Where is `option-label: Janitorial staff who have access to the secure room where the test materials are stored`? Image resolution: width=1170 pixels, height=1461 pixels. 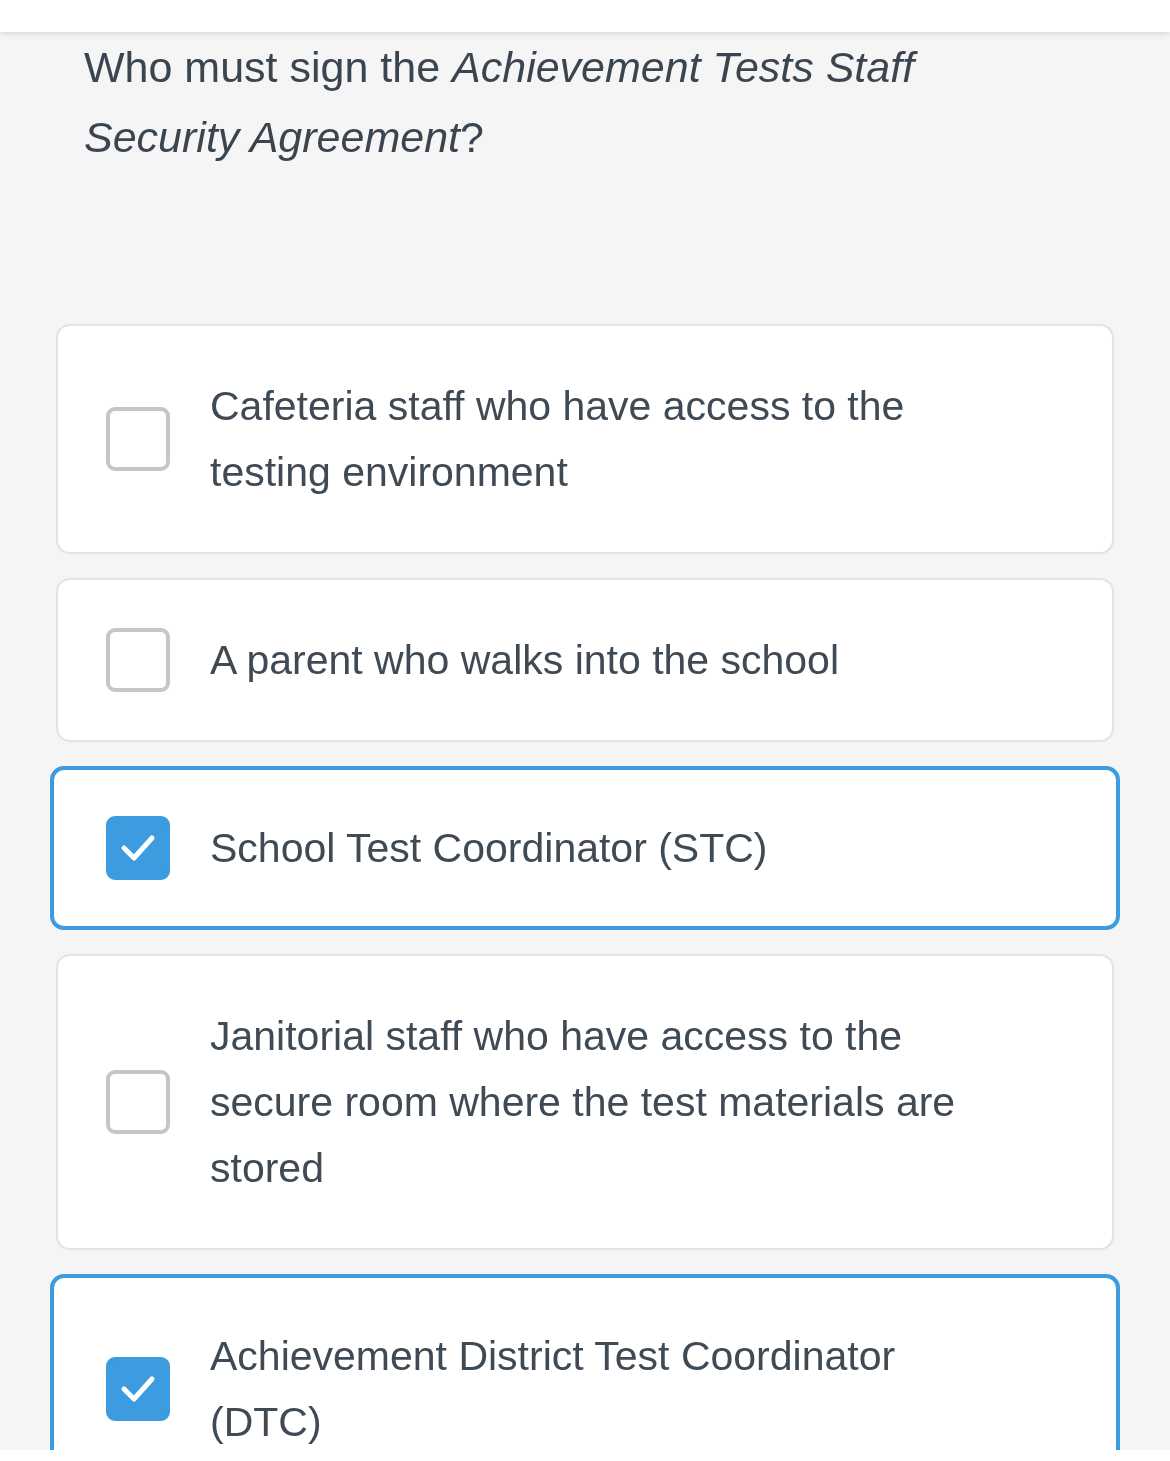
option-label: Janitorial staff who have access to the secure room where the test materials are stored is located at coordinates (583, 1102).